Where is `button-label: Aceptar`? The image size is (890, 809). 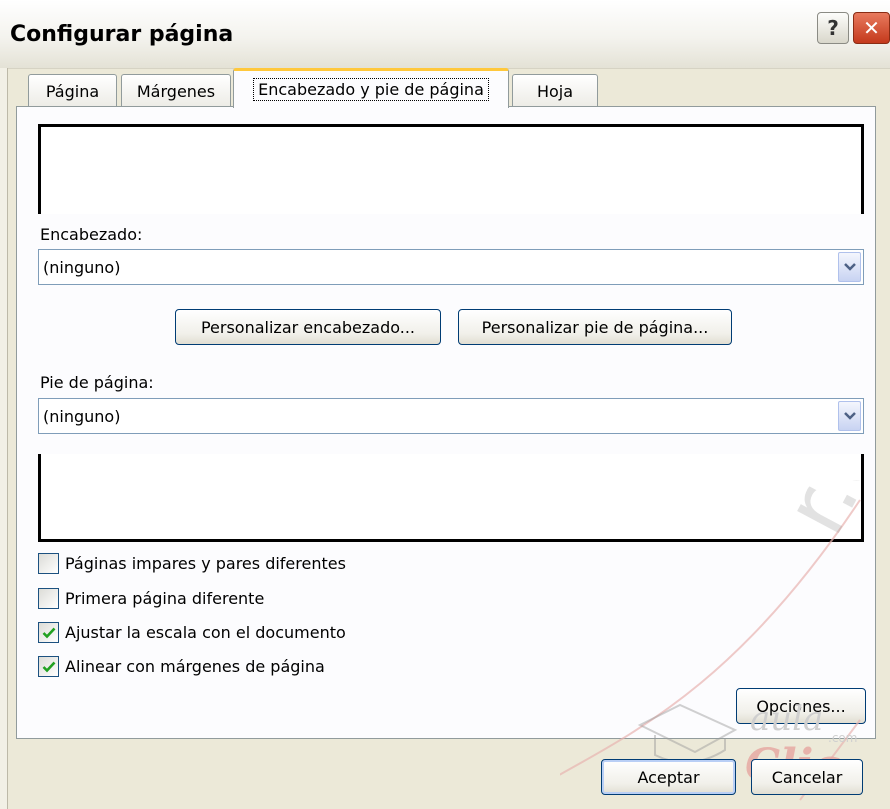 button-label: Aceptar is located at coordinates (668, 777).